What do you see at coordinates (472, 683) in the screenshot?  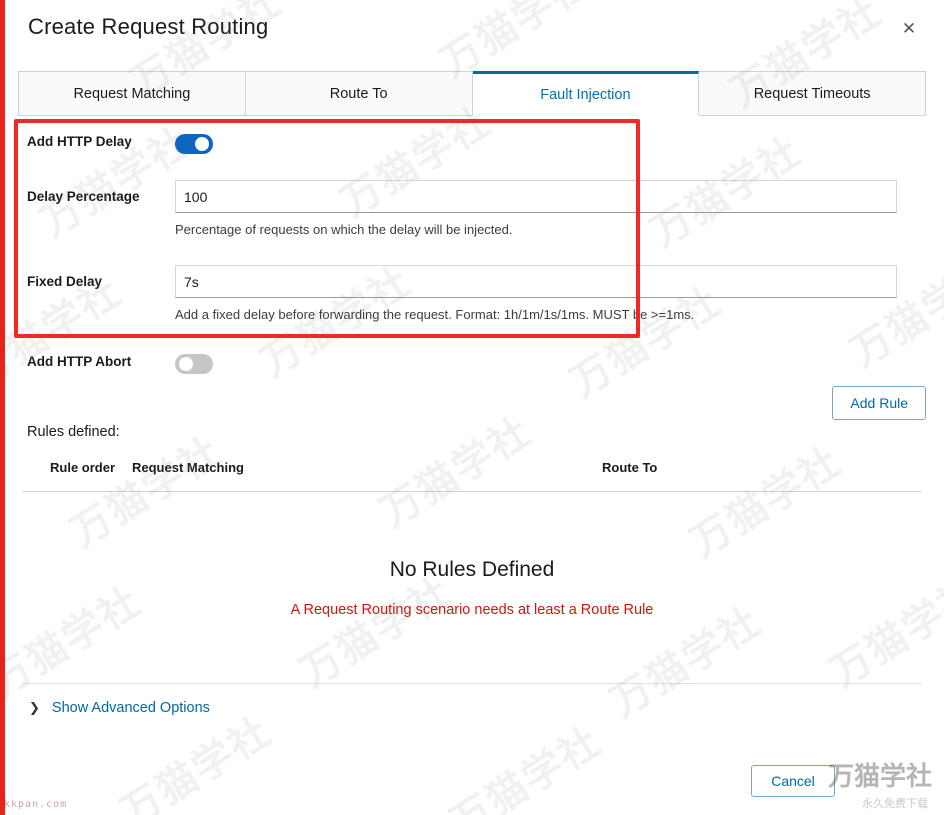 I see `section-divider` at bounding box center [472, 683].